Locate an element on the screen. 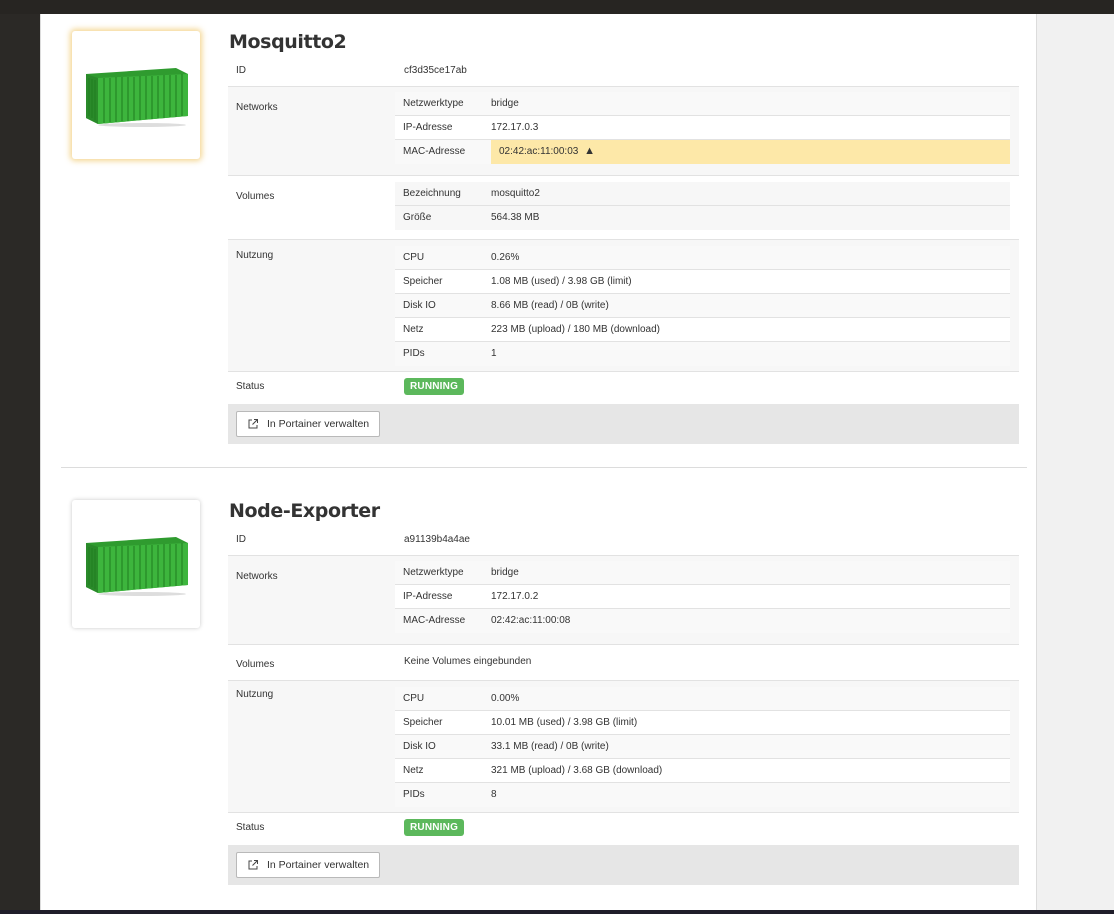  bottom-bar is located at coordinates (557, 912).